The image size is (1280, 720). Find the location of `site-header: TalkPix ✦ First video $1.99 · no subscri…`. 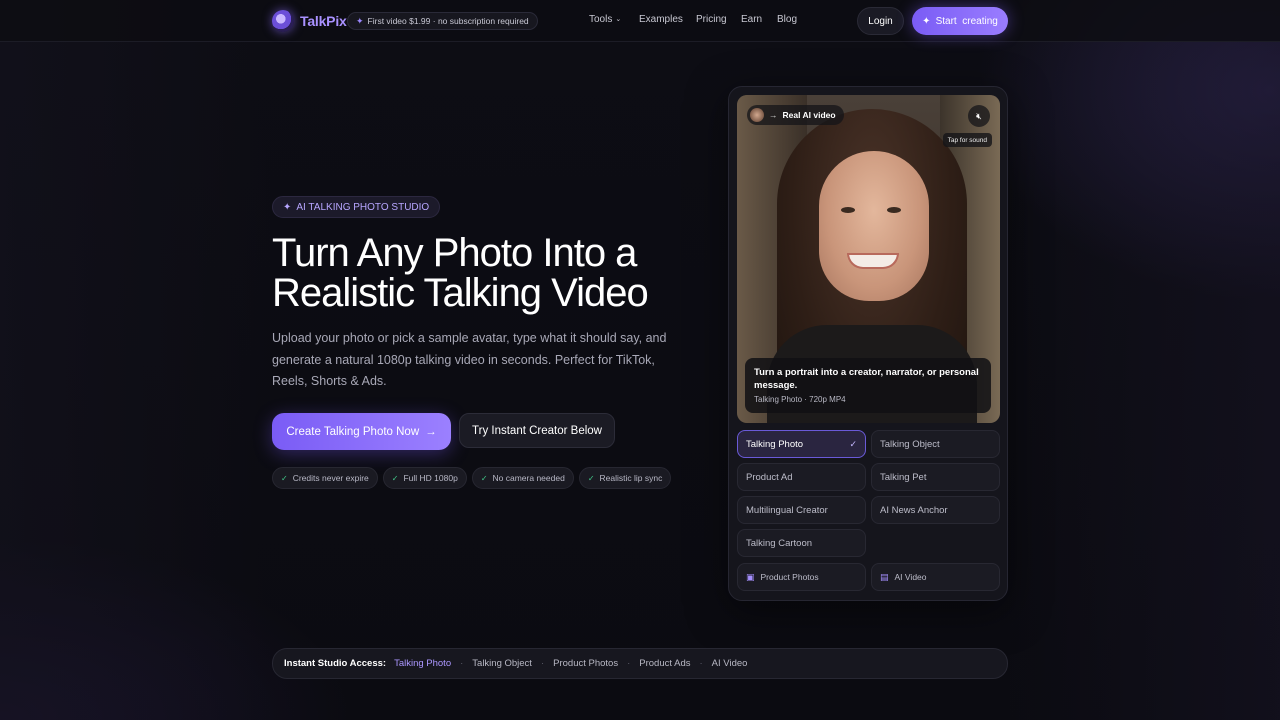

site-header: TalkPix ✦ First video $1.99 · no subscri… is located at coordinates (640, 21).